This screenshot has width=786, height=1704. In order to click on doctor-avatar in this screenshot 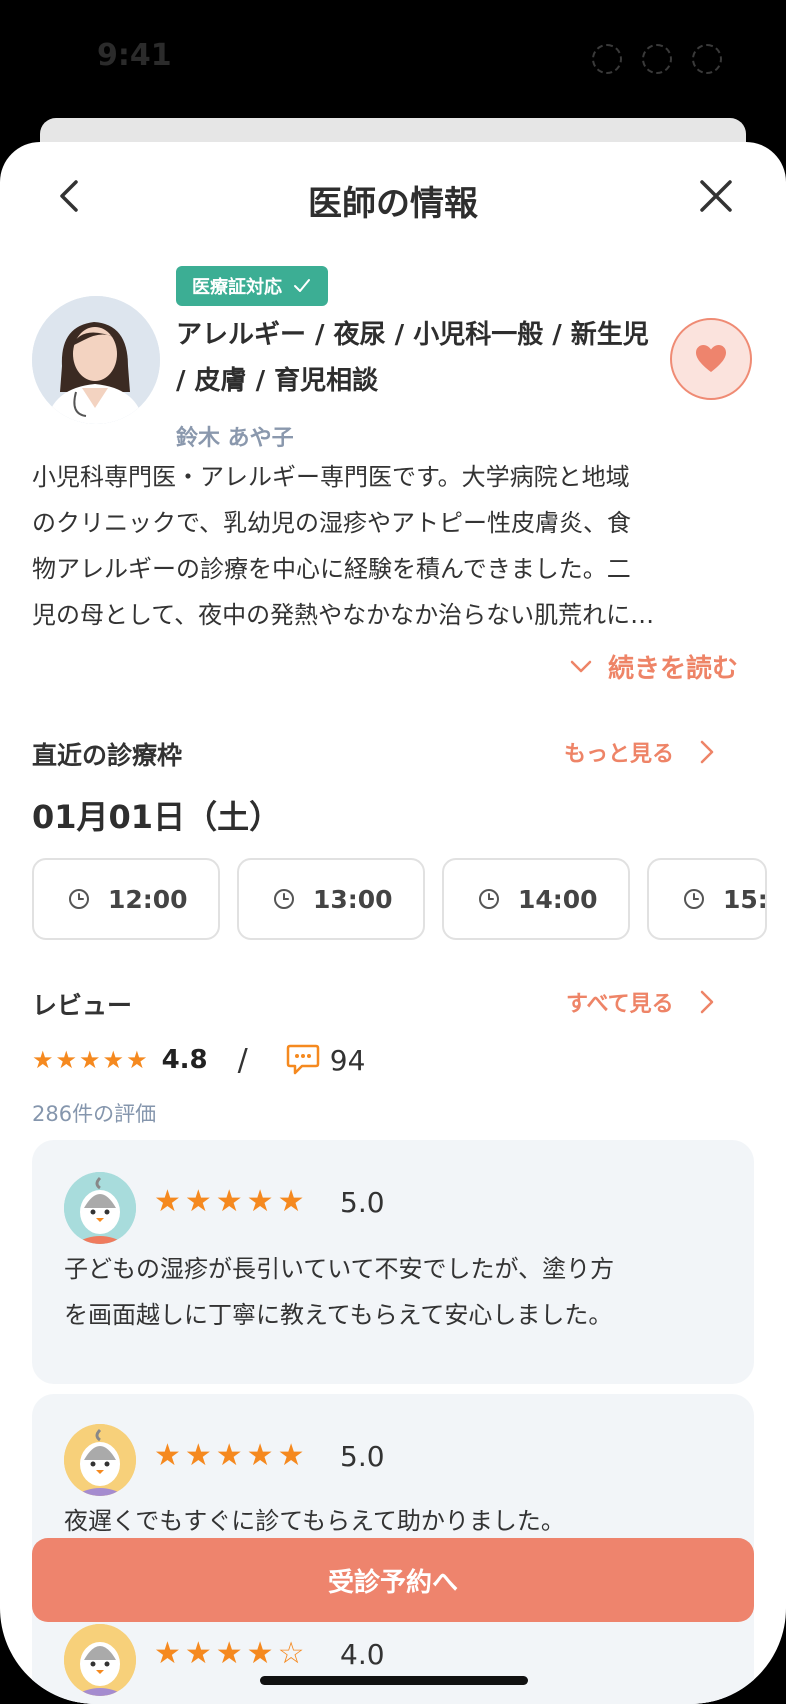, I will do `click(96, 360)`.